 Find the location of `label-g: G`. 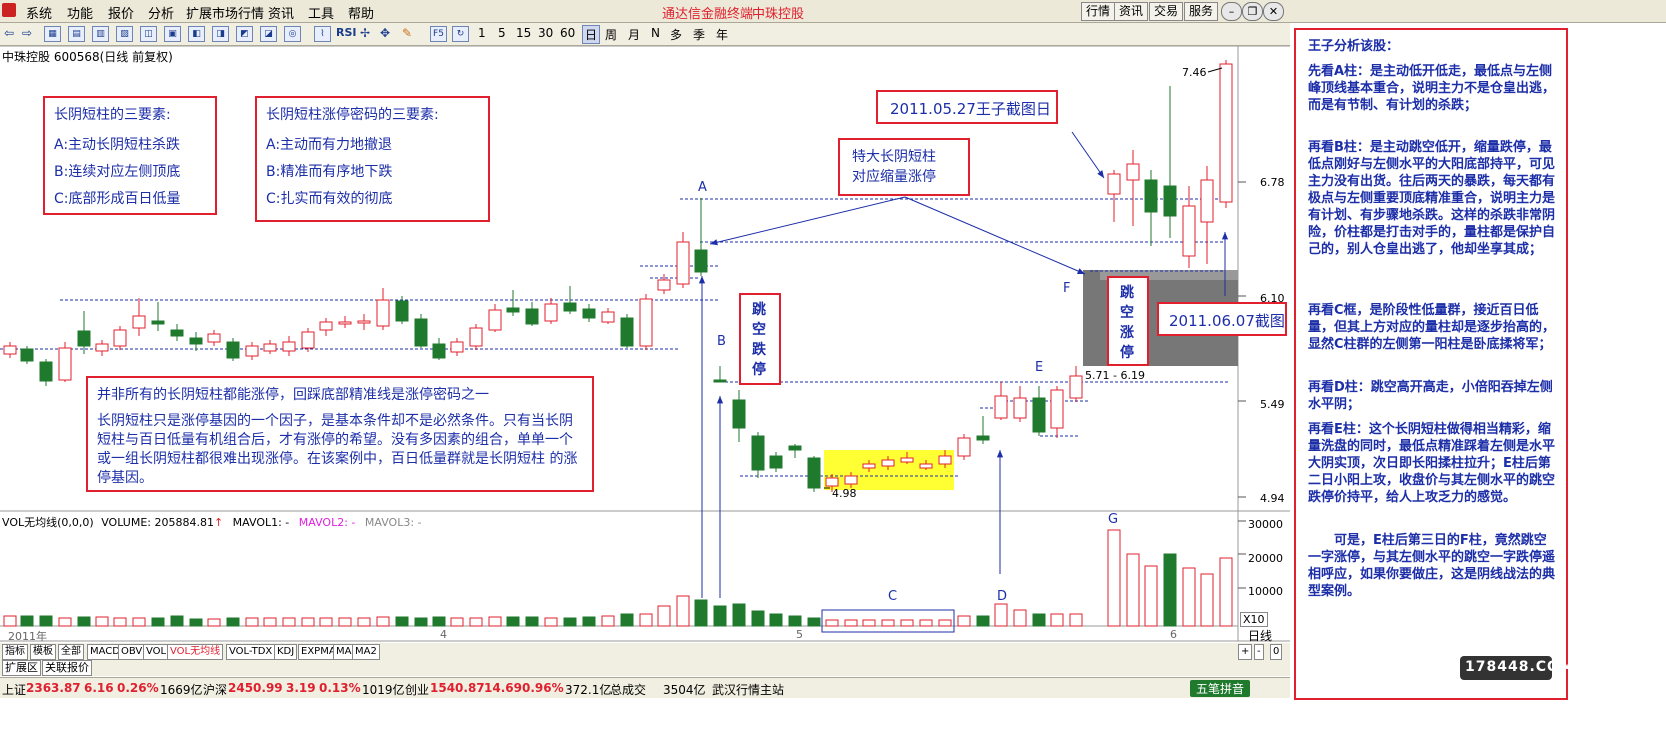

label-g: G is located at coordinates (1113, 519).